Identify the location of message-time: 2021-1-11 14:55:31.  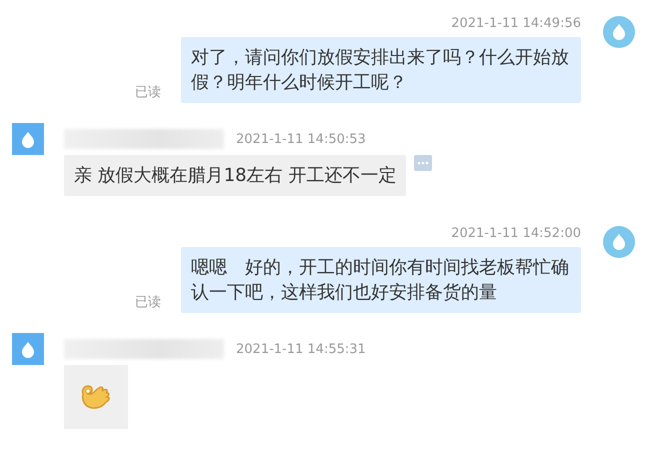
(301, 349).